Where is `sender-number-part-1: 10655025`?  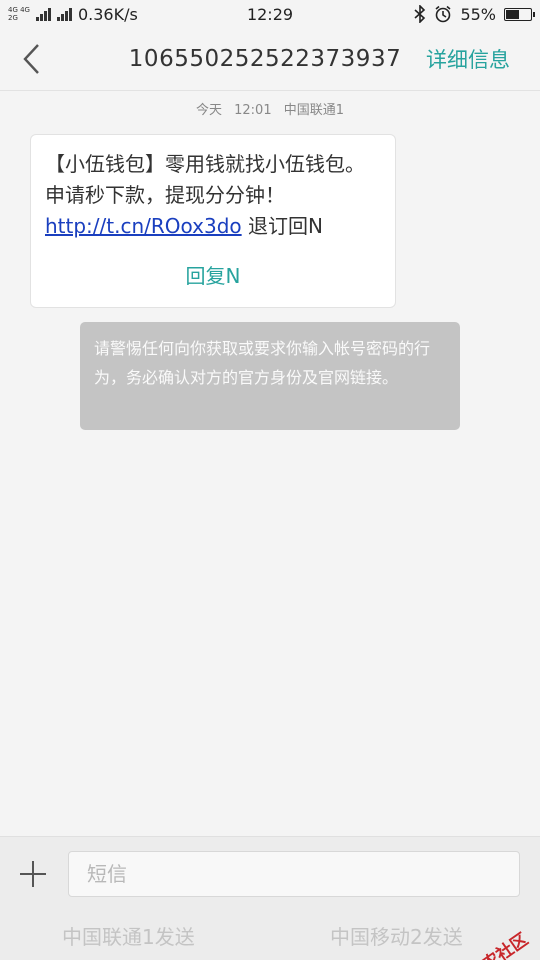
sender-number-part-1: 10655025 is located at coordinates (189, 59).